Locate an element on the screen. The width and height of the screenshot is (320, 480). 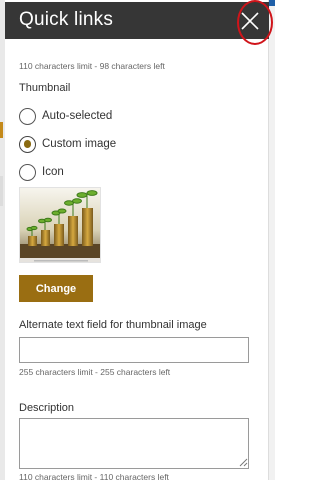
coins-plant-image is located at coordinates (60, 225).